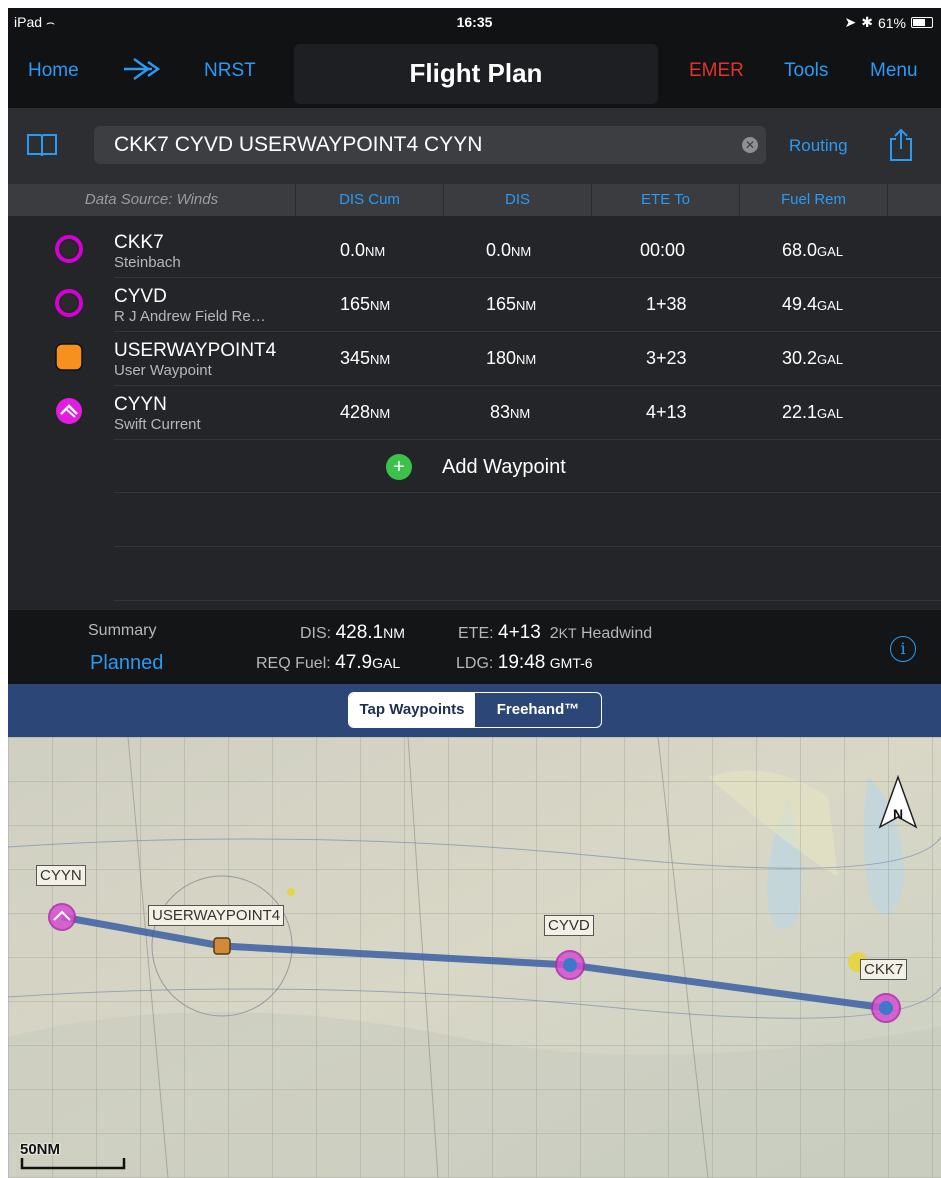 The image size is (941, 1178). I want to click on map-mode-segmented: Tap Waypoints Freehand™, so click(475, 710).